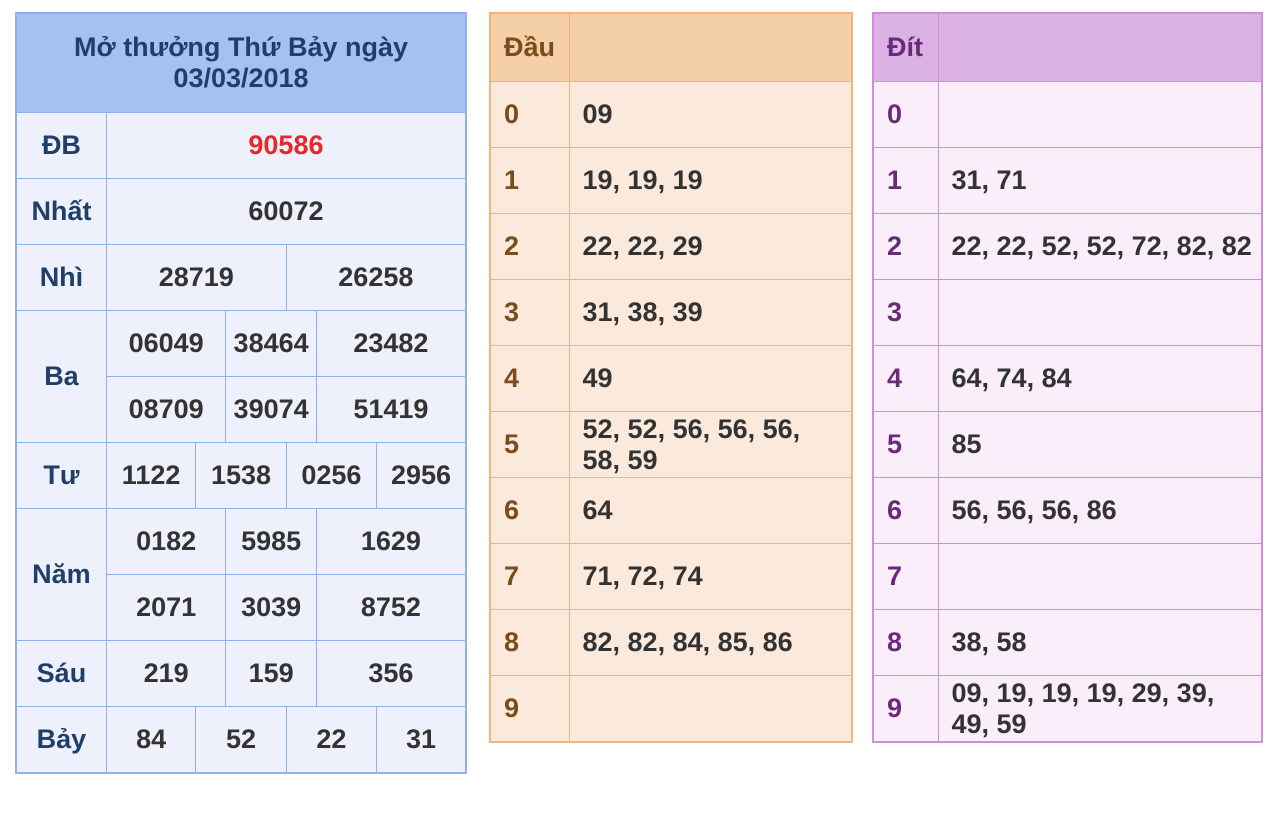 This screenshot has height=824, width=1274. Describe the element at coordinates (529, 378) in the screenshot. I see `dau-digit: 4` at that location.